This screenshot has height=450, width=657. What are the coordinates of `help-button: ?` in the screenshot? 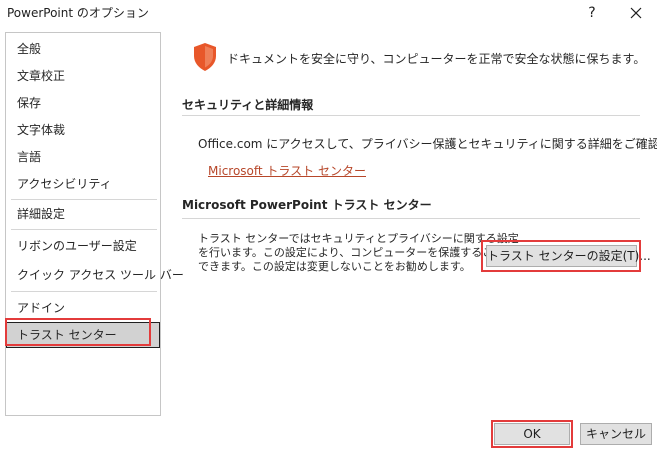 It's located at (592, 13).